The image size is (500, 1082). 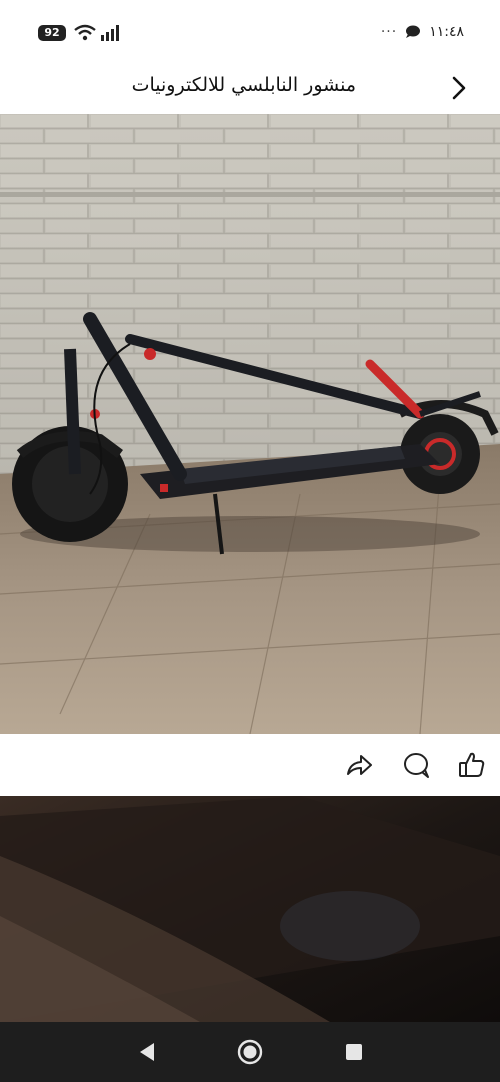 What do you see at coordinates (85, 32) in the screenshot?
I see `wifi-icon` at bounding box center [85, 32].